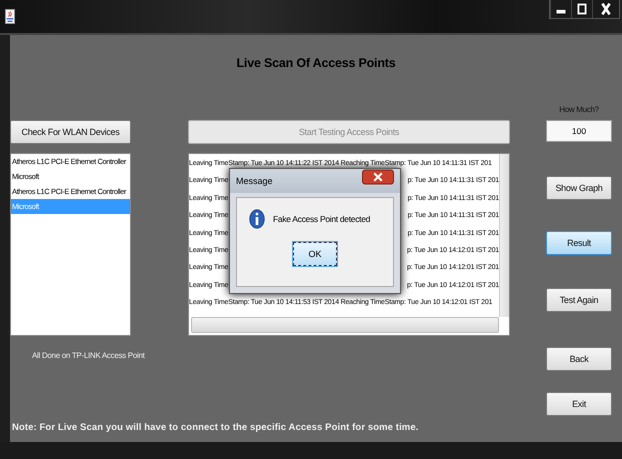 The image size is (622, 459). I want to click on dialog-message: Fake Access Point detected, so click(321, 219).